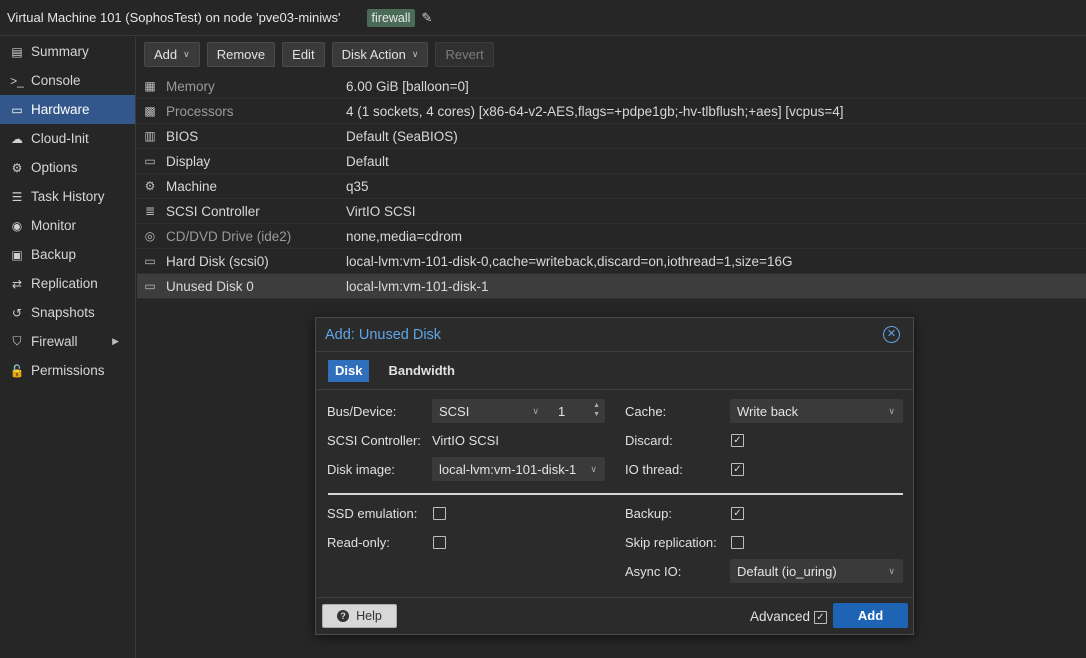  Describe the element at coordinates (780, 616) in the screenshot. I see `advanced-label: Advanced` at that location.